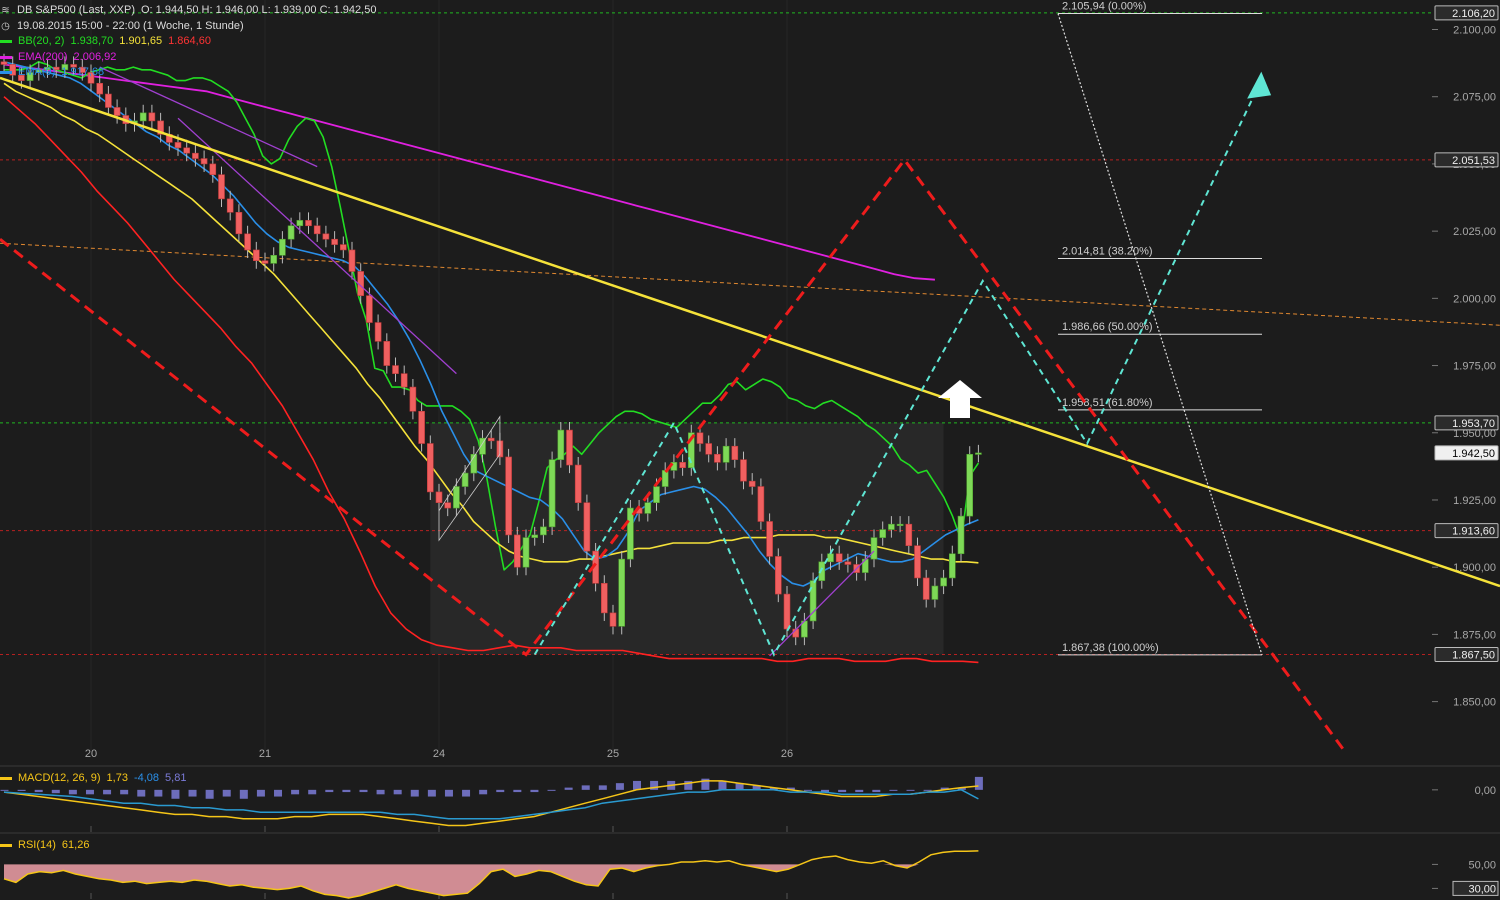 This screenshot has width=1500, height=900. What do you see at coordinates (1474, 635) in the screenshot?
I see `y-tick-label: 1.875,00` at bounding box center [1474, 635].